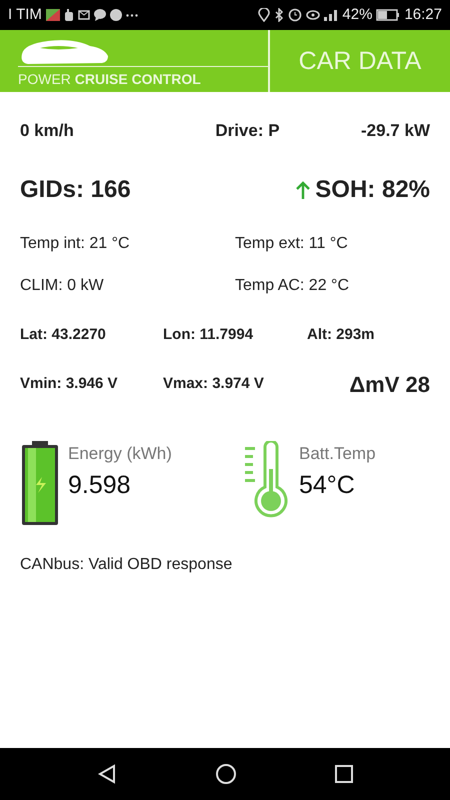 Image resolution: width=450 pixels, height=800 pixels. Describe the element at coordinates (360, 61) in the screenshot. I see `screen-title: CAR DATA` at that location.